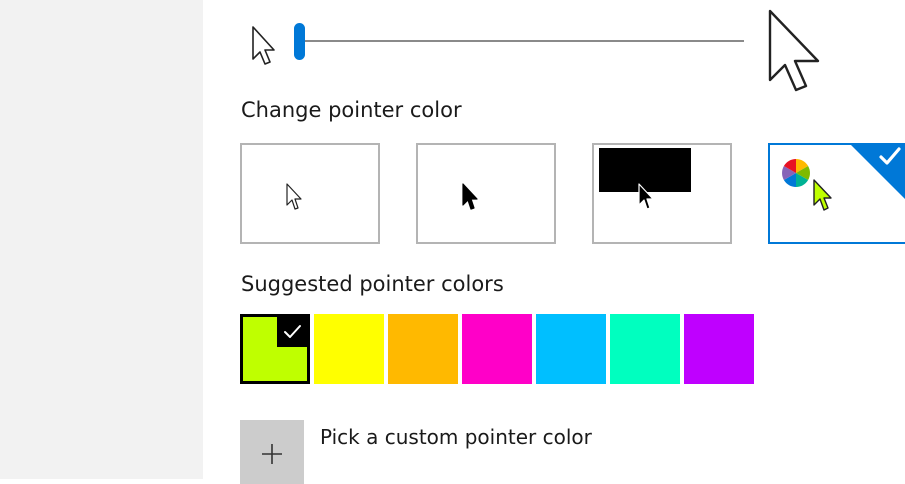  I want to click on size-slider-thumb, so click(299, 41).